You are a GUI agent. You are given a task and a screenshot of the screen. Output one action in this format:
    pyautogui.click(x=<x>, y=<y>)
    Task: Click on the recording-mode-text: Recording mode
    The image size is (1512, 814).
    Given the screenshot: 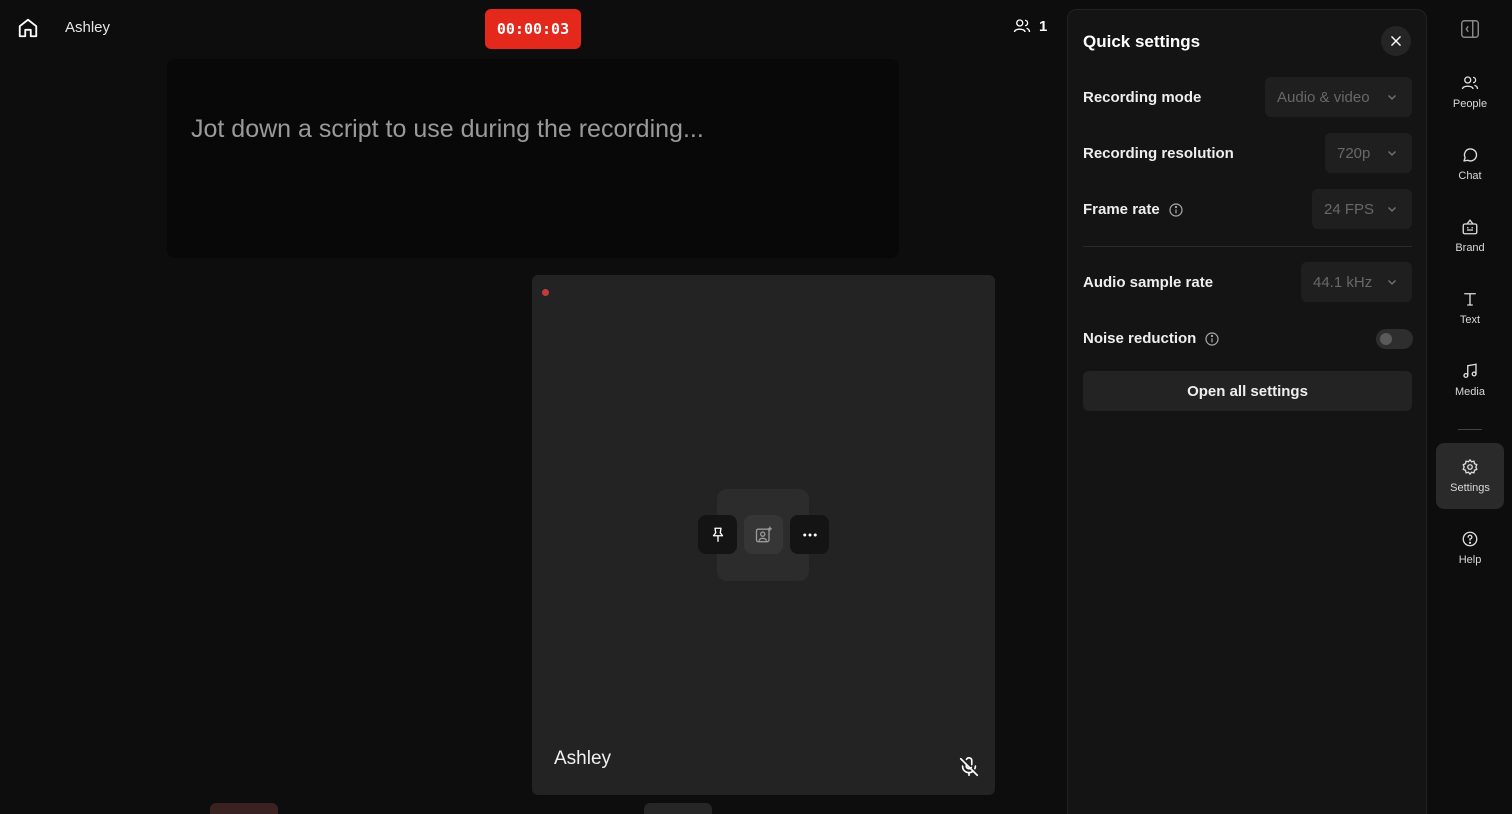 What is the action you would take?
    pyautogui.click(x=1142, y=97)
    